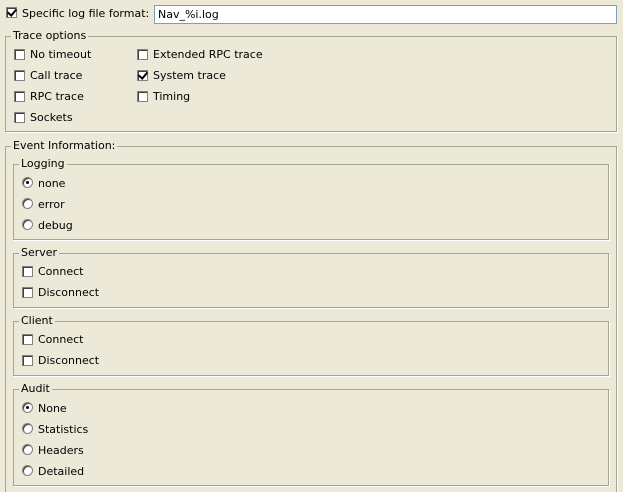  I want to click on audit-headers-label: Headers, so click(61, 450).